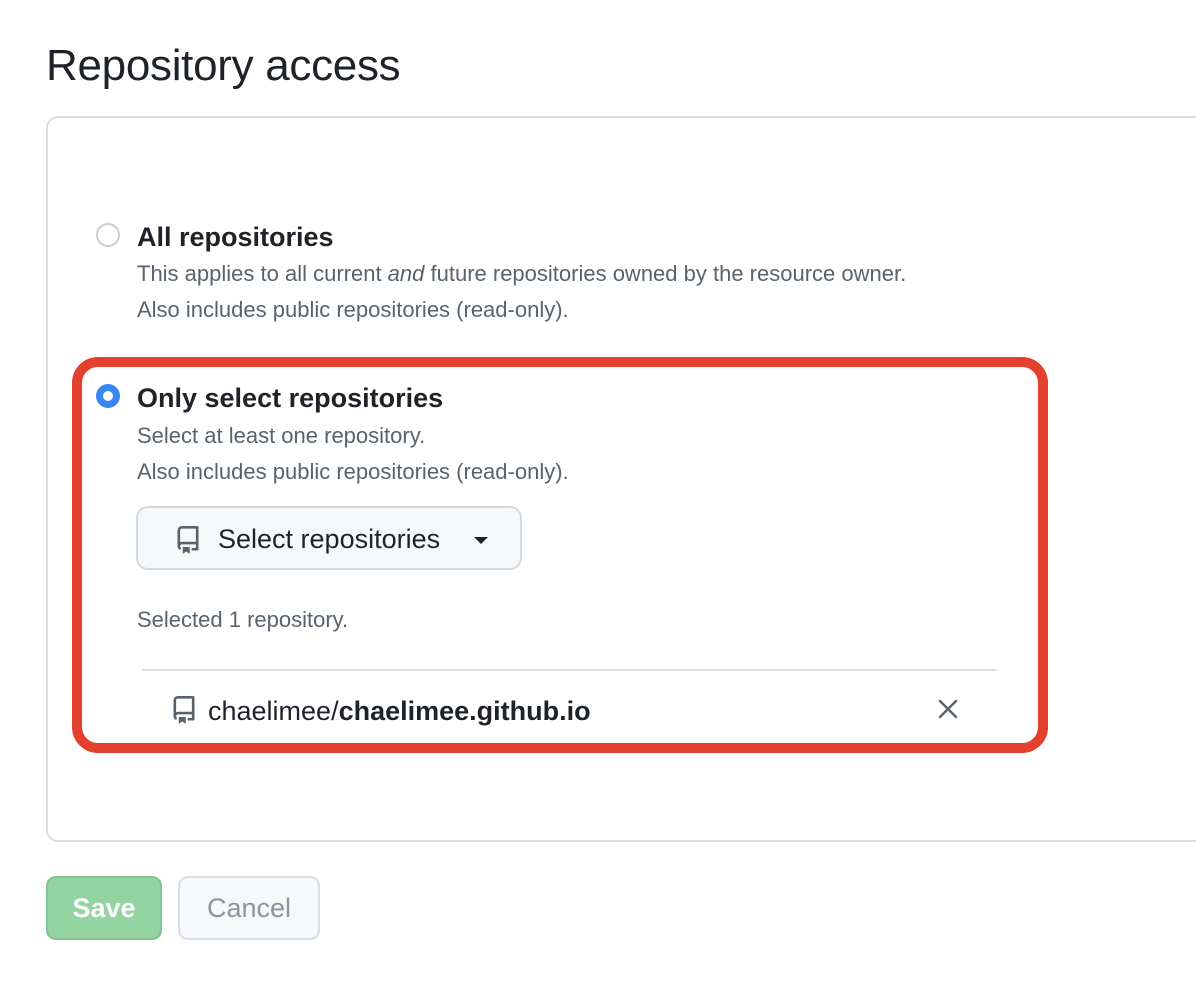  What do you see at coordinates (108, 396) in the screenshot?
I see `radio-only-select-repositories` at bounding box center [108, 396].